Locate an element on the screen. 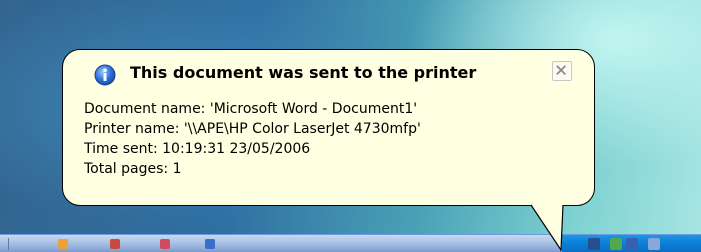 Image resolution: width=701 pixels, height=252 pixels. info-icon is located at coordinates (105, 75).